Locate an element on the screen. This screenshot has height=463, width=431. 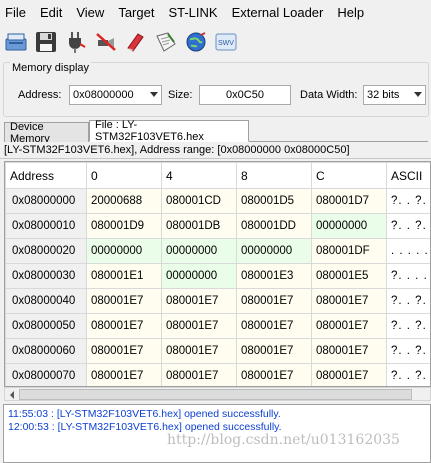
address-range-text: [LY-STM32F103VET6.hex], Address range is located at coordinates (177, 150).